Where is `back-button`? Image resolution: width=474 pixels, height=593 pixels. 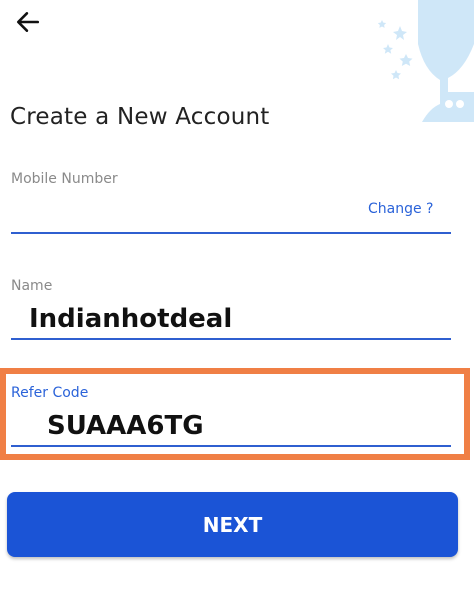 back-button is located at coordinates (28, 22).